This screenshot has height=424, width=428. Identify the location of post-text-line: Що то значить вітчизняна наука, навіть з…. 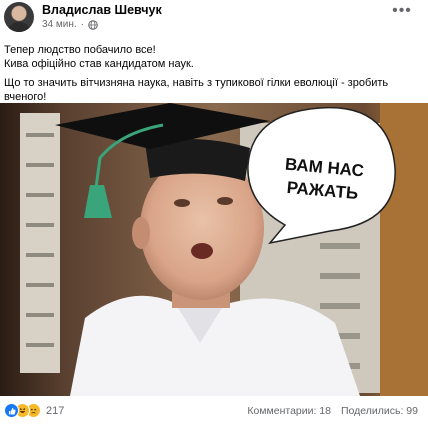
(196, 83).